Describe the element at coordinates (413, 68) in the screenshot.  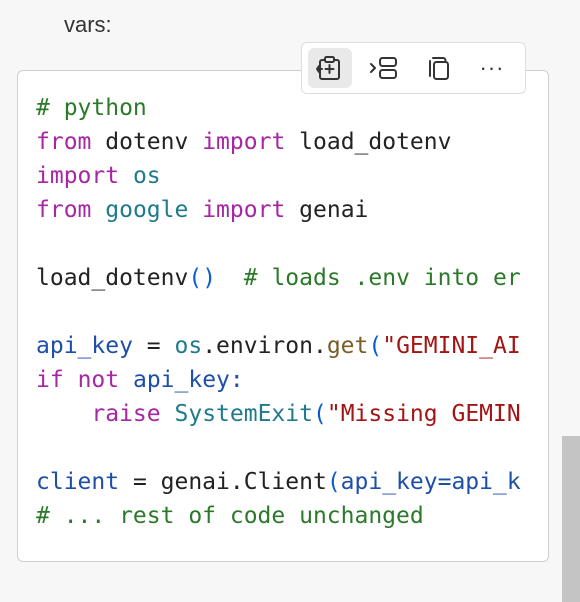
I see `code-toolbar: ···` at that location.